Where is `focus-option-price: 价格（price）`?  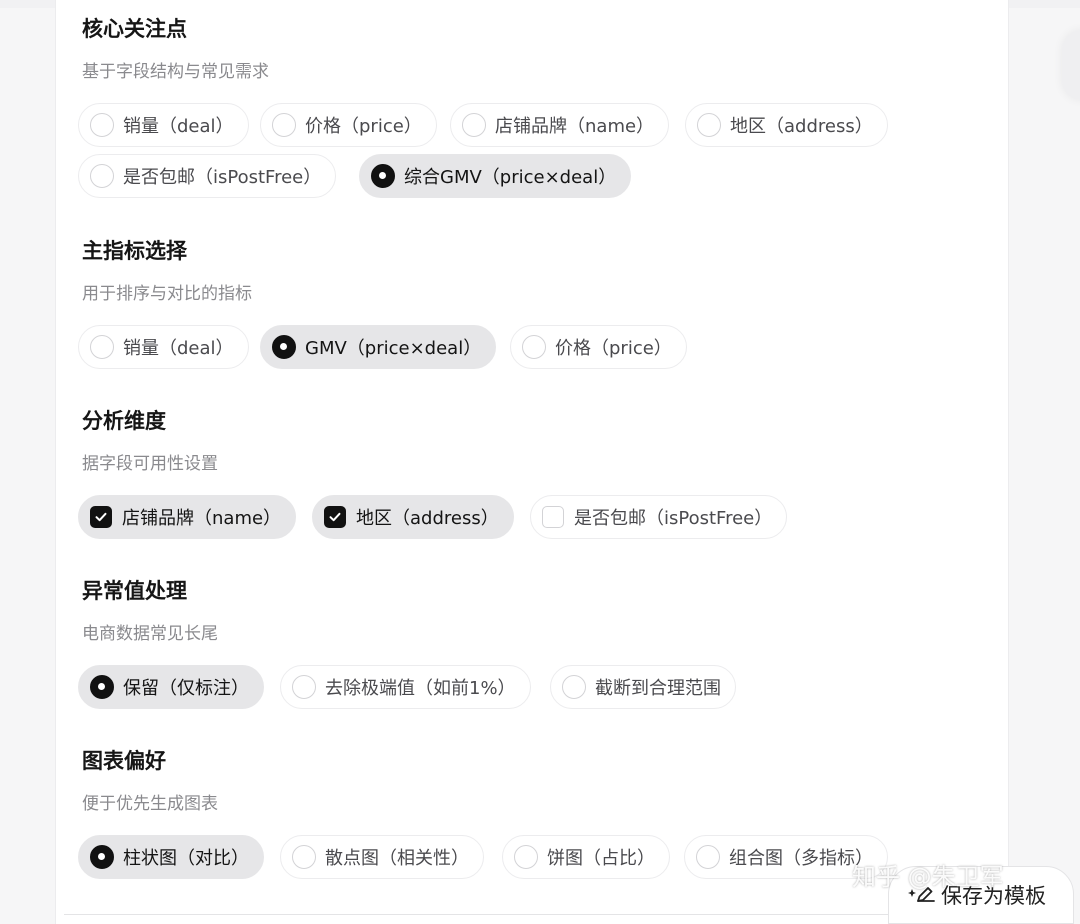 focus-option-price: 价格（price） is located at coordinates (348, 125).